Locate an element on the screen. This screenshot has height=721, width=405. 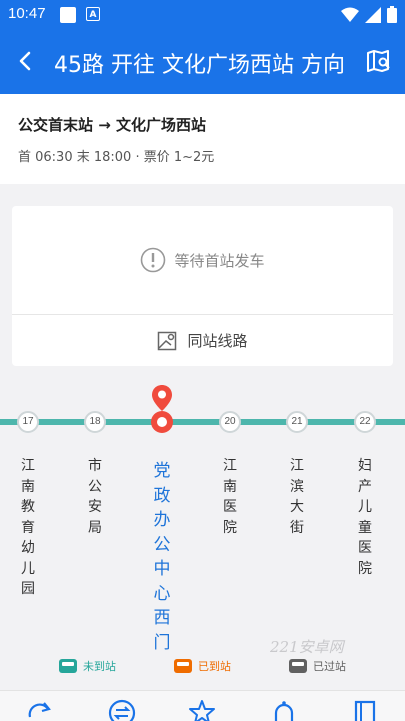
battery-icon is located at coordinates (392, 14).